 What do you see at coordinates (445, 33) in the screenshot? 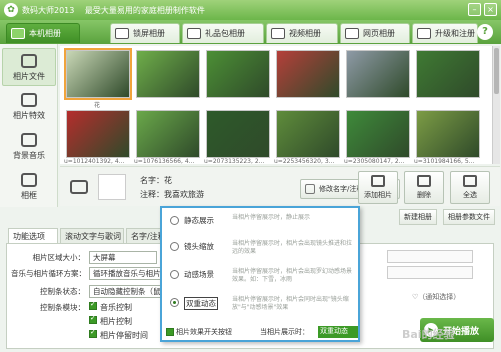
I see `tab-upgrade: 升级和注册` at bounding box center [445, 33].